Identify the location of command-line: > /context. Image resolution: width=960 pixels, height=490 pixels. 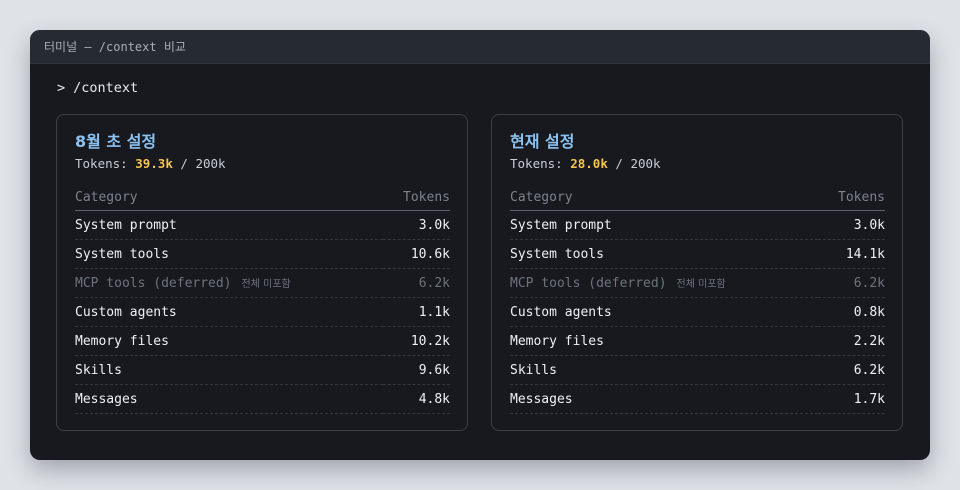
(97, 88).